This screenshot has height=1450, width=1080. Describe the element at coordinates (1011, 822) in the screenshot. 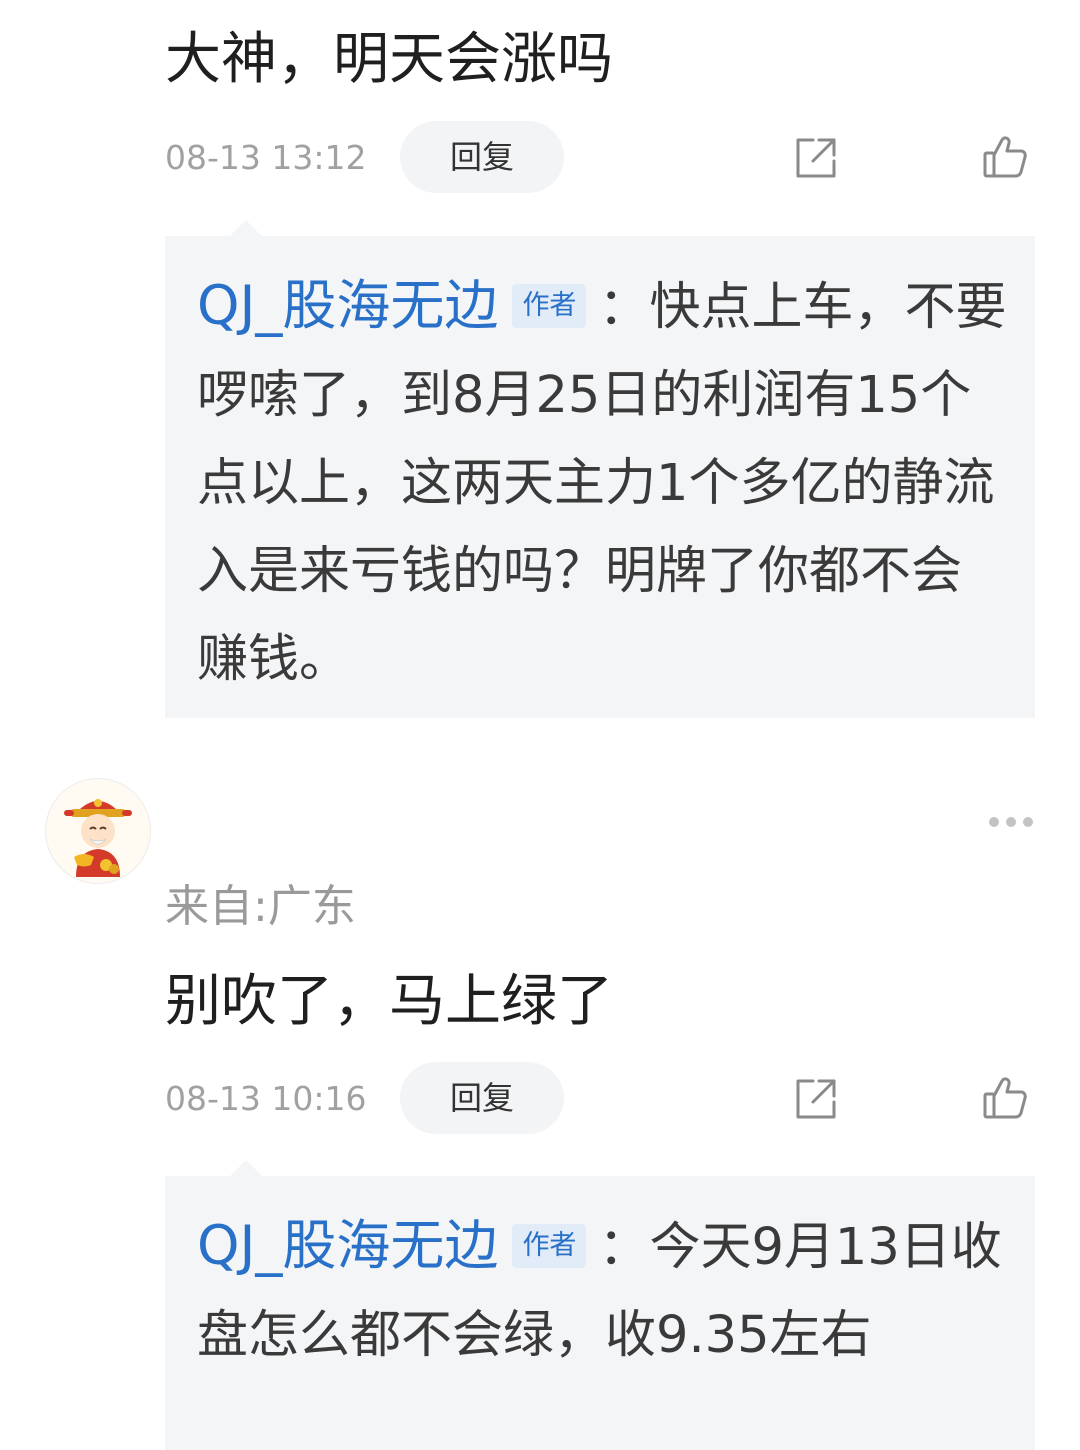

I see `more-icon` at that location.